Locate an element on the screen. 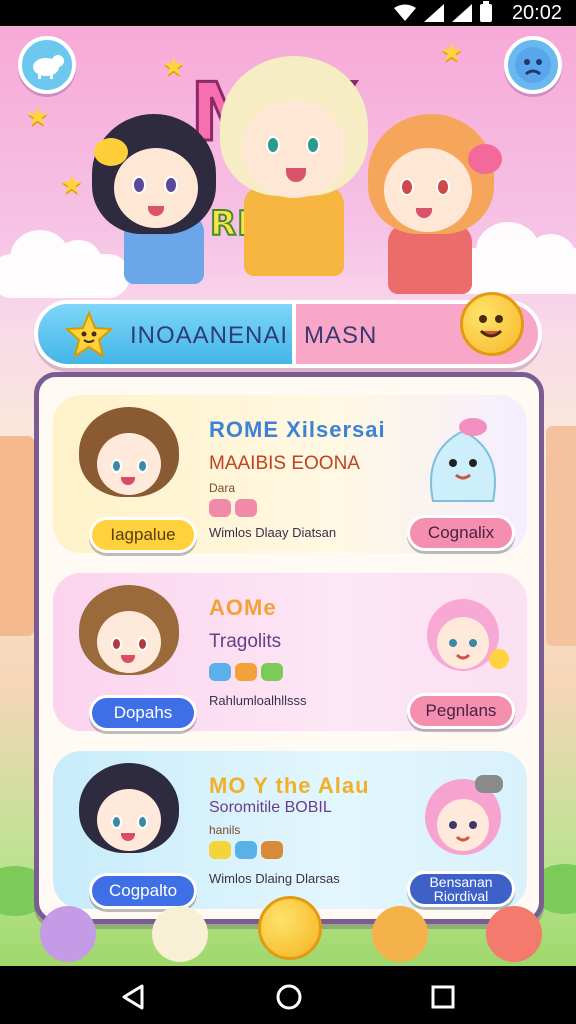  hero-character-blonde is located at coordinates (294, 171).